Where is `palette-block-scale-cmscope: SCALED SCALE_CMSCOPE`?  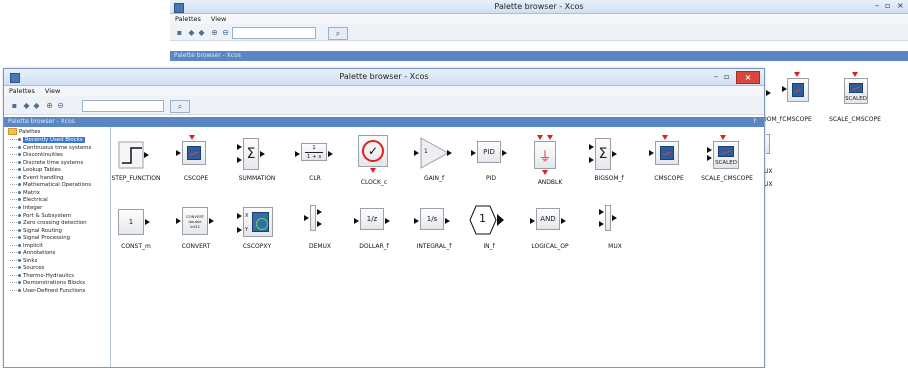
palette-block-scale-cmscope: SCALED SCALE_CMSCOPE is located at coordinates (727, 158).